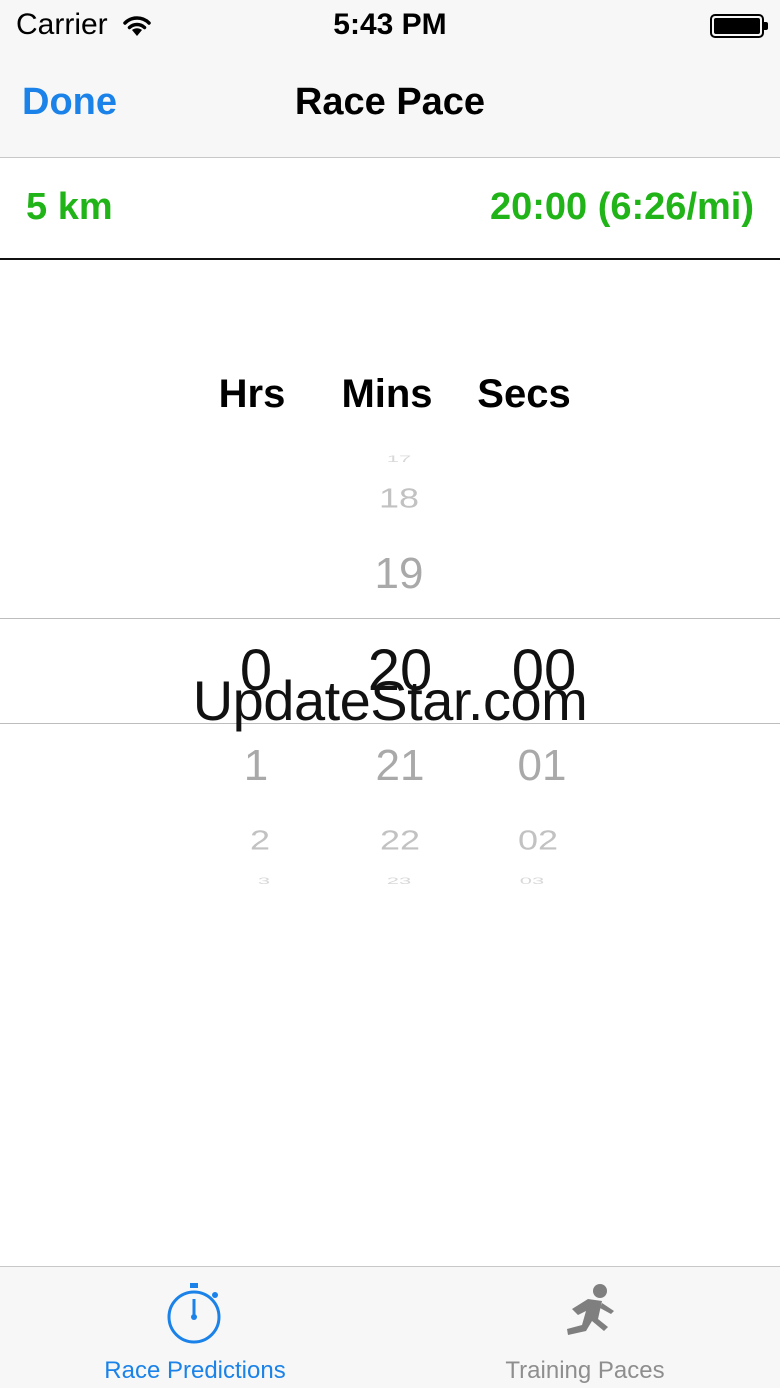  What do you see at coordinates (532, 881) in the screenshot?
I see `seconds-option: 03` at bounding box center [532, 881].